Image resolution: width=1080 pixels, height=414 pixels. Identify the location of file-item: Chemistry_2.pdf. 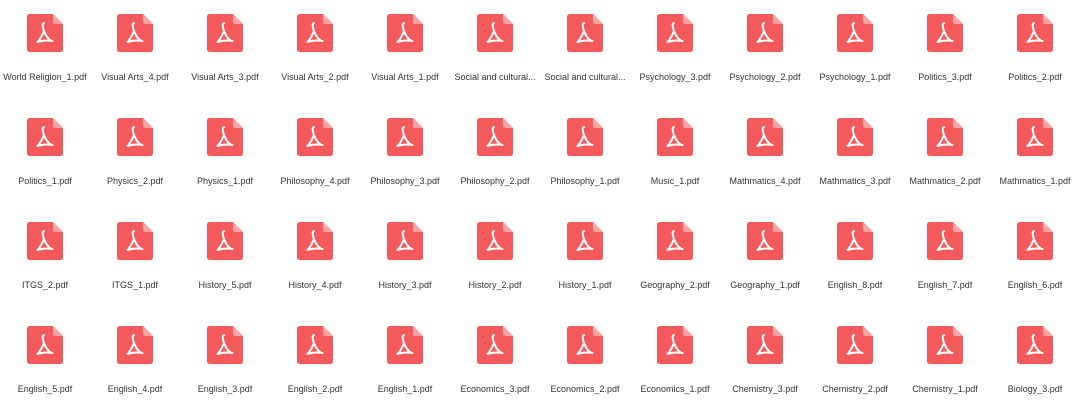
(855, 367).